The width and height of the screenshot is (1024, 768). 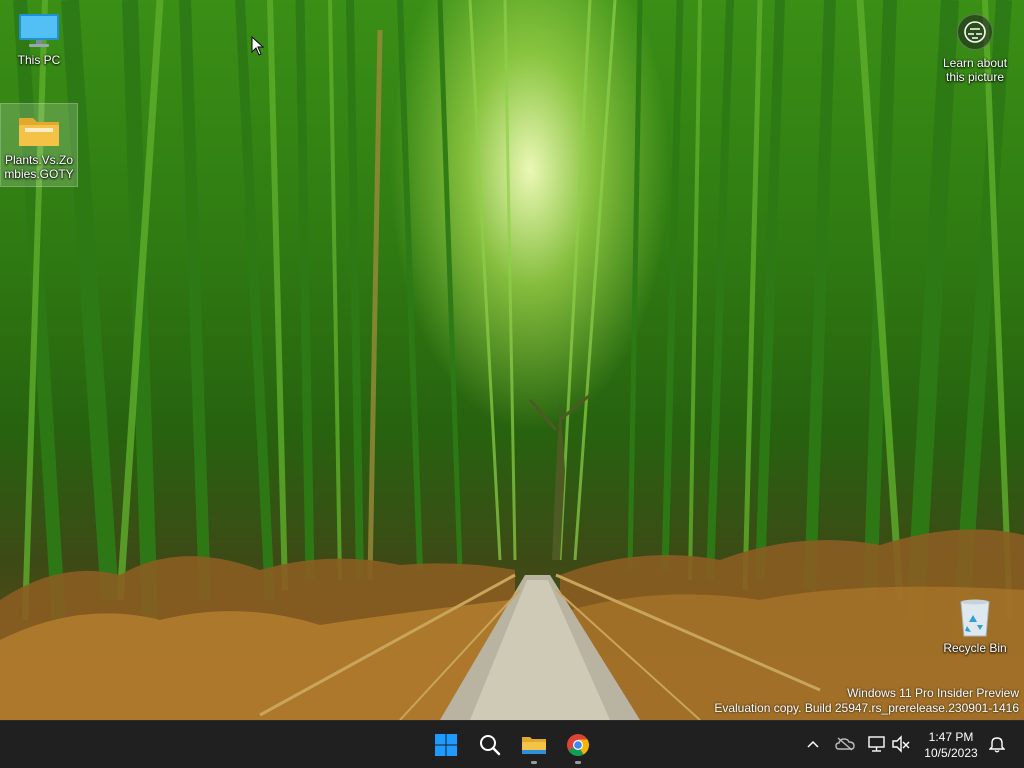 I want to click on onedrive-icon, so click(x=845, y=744).